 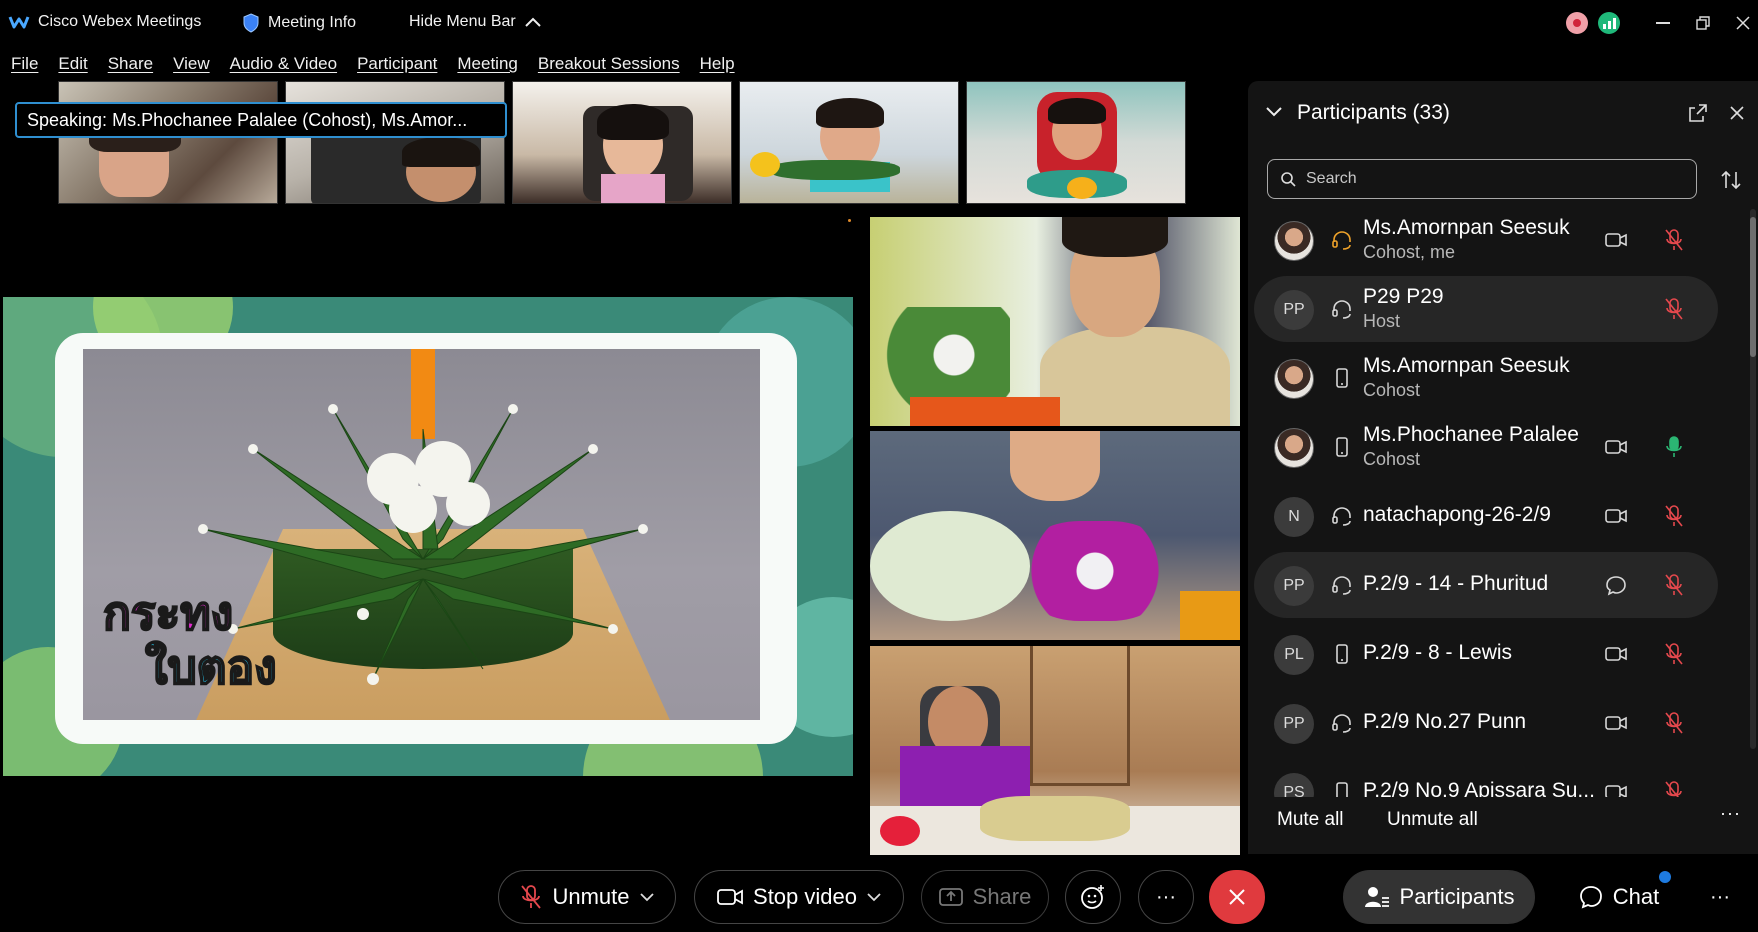 What do you see at coordinates (487, 63) in the screenshot?
I see `menu-meeting: Meeting` at bounding box center [487, 63].